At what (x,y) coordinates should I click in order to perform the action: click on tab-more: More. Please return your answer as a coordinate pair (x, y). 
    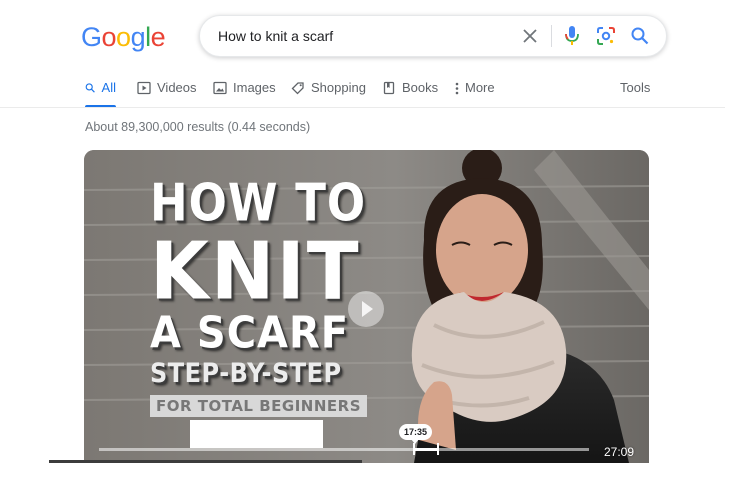
    Looking at the image, I should click on (474, 94).